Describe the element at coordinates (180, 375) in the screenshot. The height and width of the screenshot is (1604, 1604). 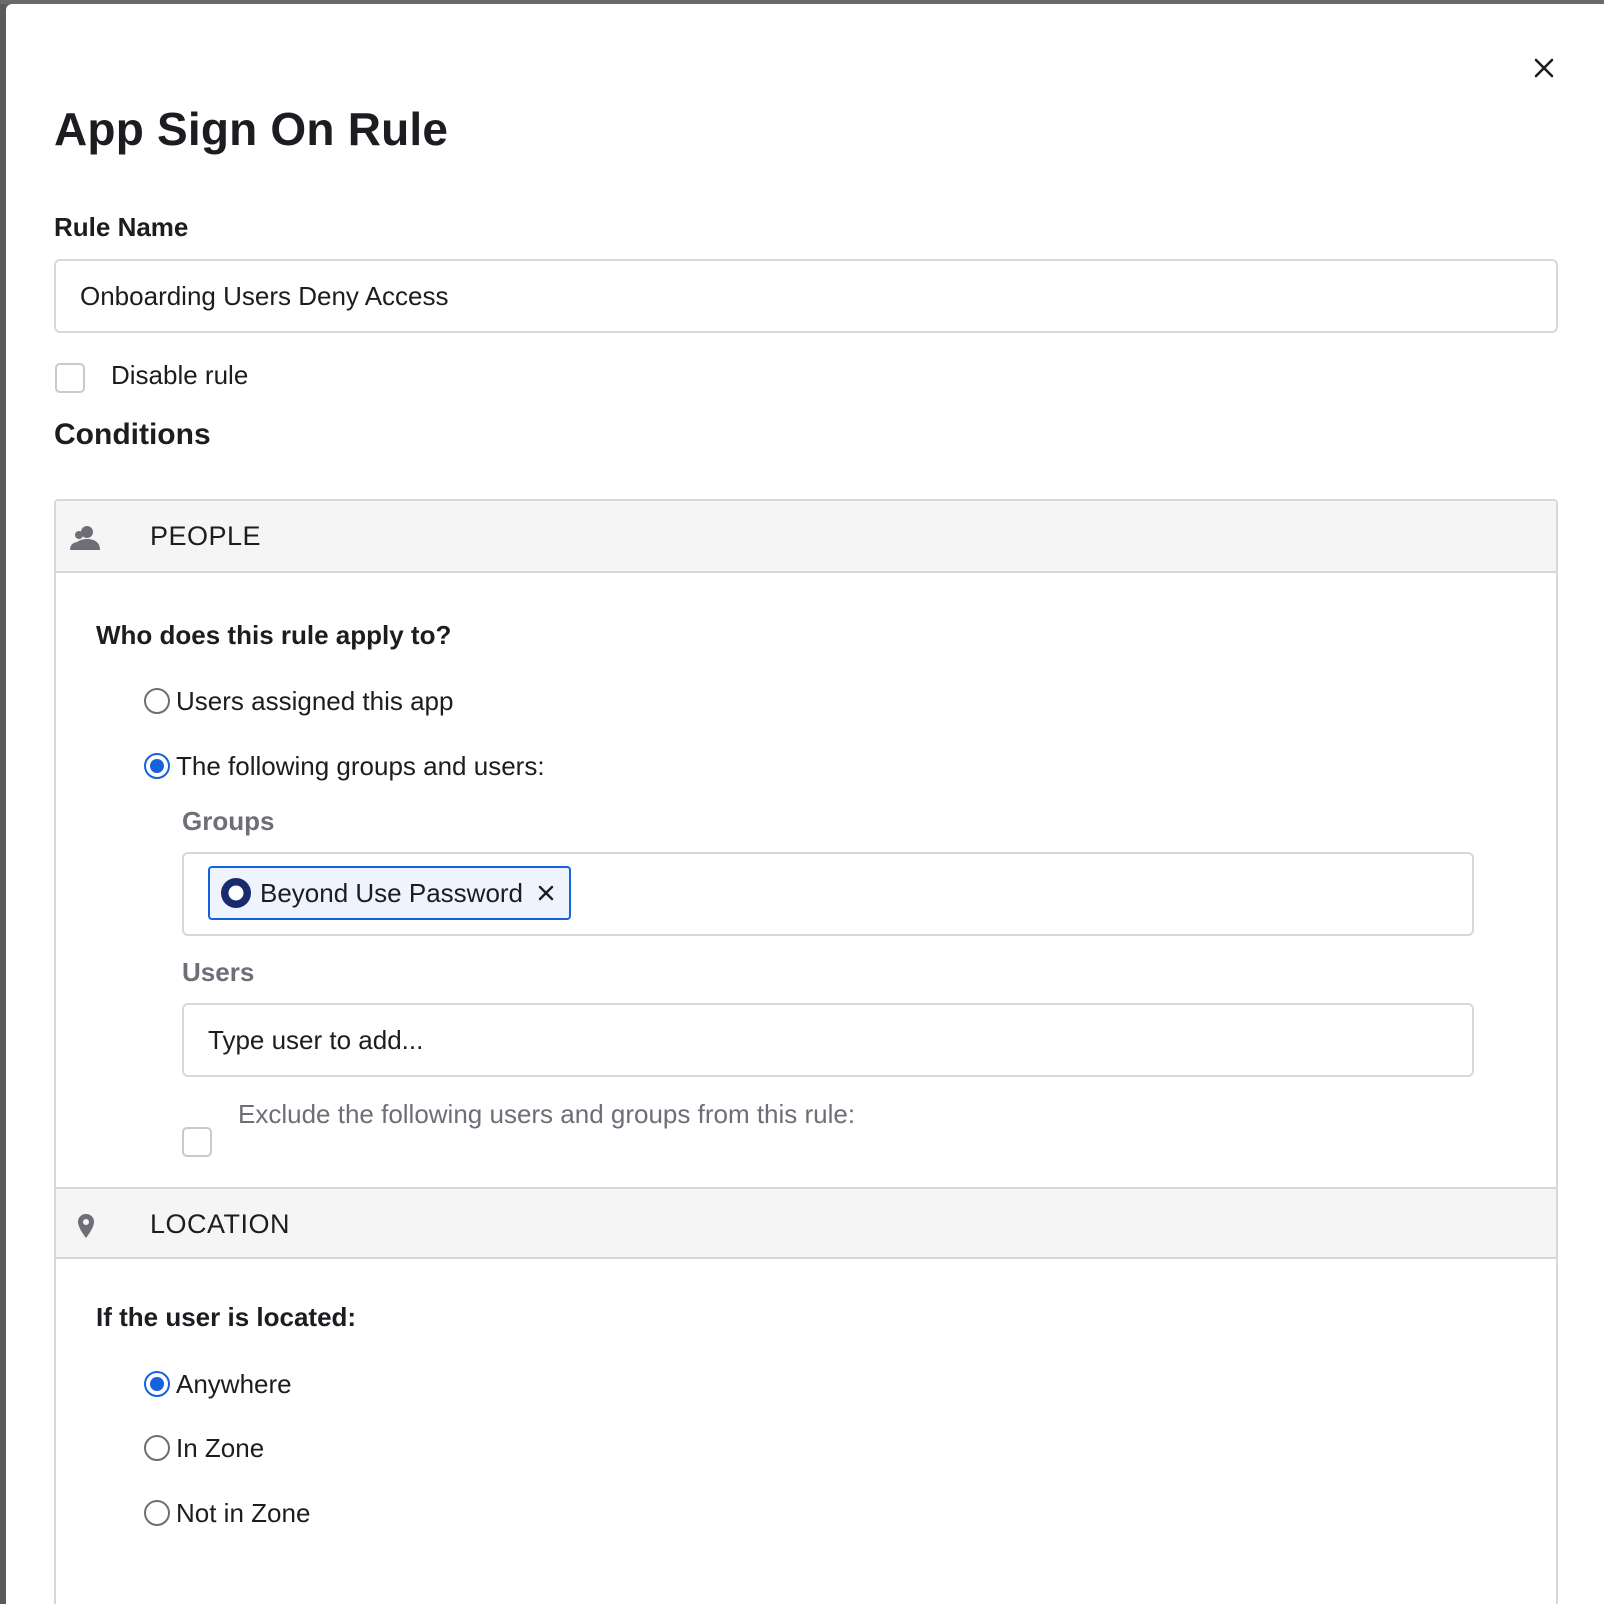
I see `disable-rule-label: Disable rule` at that location.